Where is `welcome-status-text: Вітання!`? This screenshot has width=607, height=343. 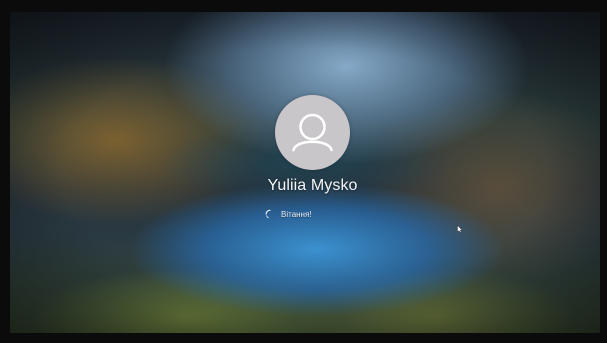
welcome-status-text: Вітання! is located at coordinates (296, 214).